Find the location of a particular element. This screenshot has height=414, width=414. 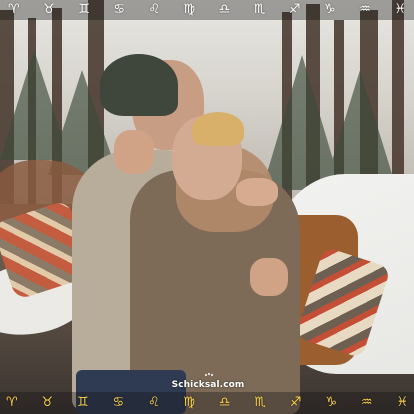

watermark-stars-icon is located at coordinates (209, 374).